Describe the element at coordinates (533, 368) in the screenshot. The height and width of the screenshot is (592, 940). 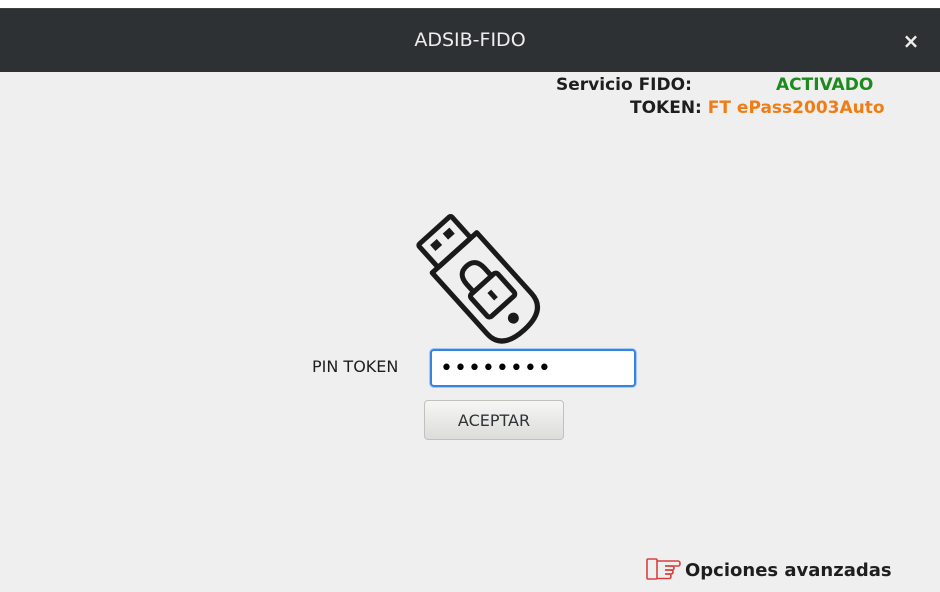
I see `pin-token-input` at that location.